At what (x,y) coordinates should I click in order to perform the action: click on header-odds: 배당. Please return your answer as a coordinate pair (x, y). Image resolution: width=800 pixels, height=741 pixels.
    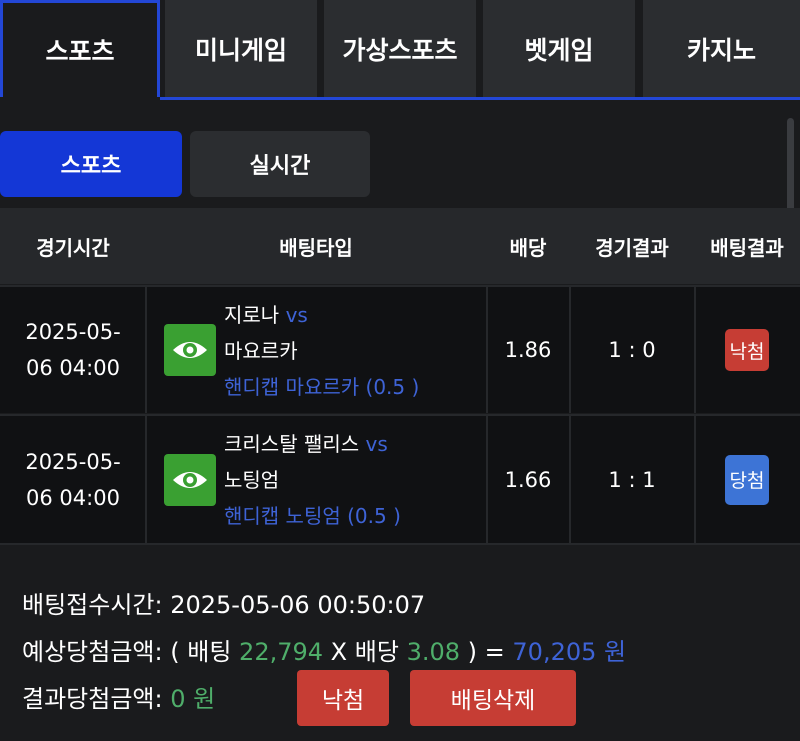
    Looking at the image, I should click on (528, 247).